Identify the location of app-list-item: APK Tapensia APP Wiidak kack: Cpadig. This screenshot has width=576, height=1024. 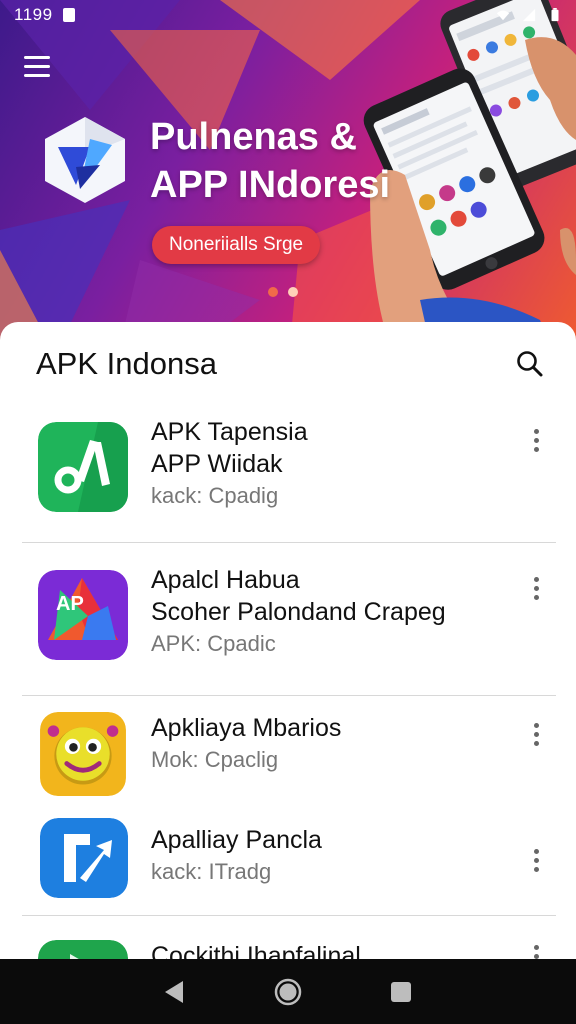
(288, 469).